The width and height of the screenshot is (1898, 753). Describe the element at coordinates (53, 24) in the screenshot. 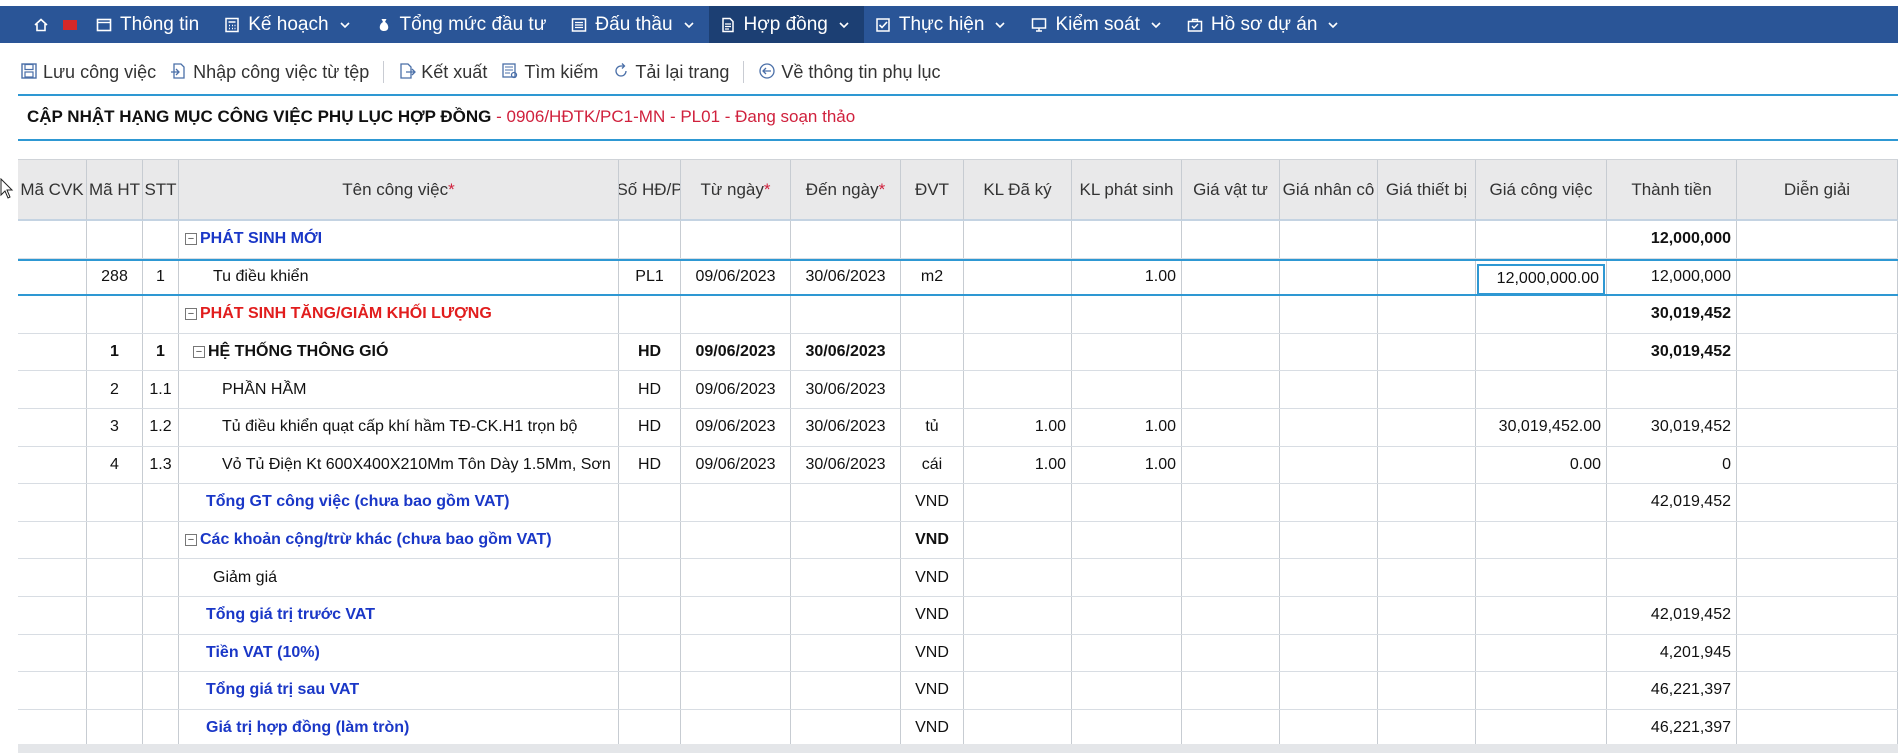

I see `nav-home` at that location.